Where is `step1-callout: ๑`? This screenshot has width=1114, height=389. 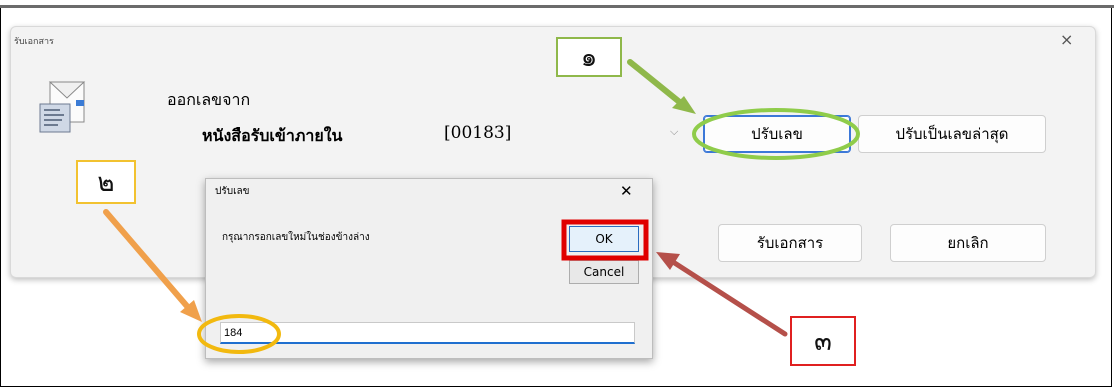 step1-callout: ๑ is located at coordinates (589, 57).